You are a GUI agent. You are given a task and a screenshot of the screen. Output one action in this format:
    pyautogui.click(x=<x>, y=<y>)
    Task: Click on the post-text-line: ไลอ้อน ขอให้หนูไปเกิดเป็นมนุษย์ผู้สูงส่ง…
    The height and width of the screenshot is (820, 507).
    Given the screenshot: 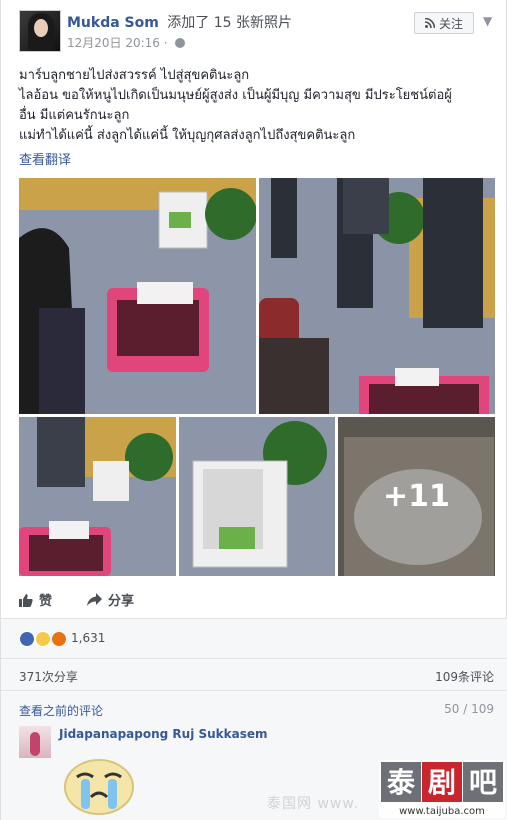 What is the action you would take?
    pyautogui.click(x=235, y=95)
    